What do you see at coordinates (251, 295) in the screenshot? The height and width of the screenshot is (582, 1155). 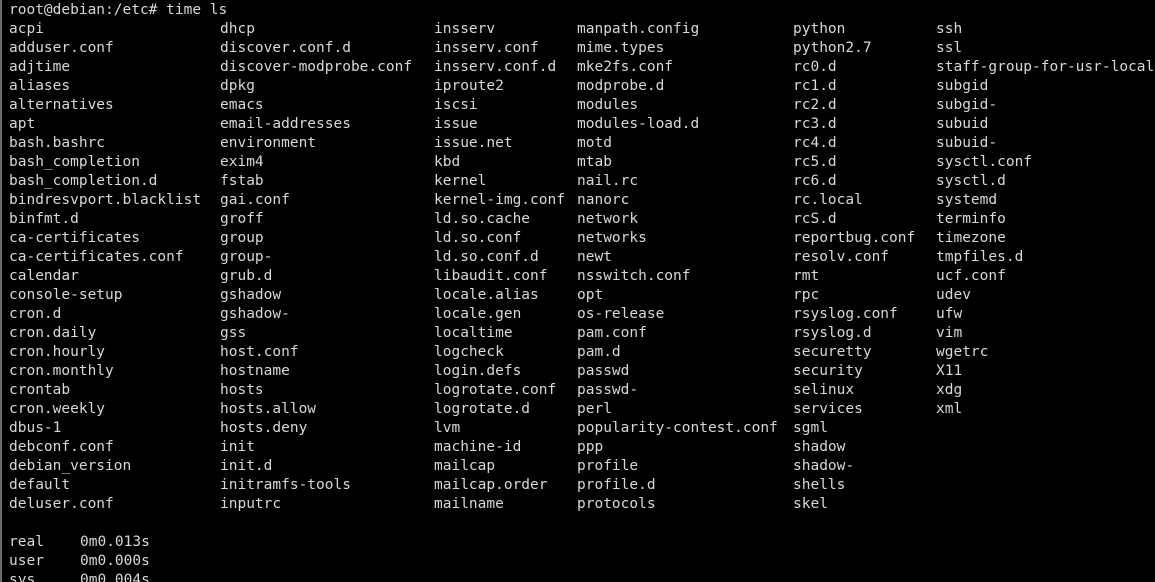 I see `ls-entry: gshadow` at bounding box center [251, 295].